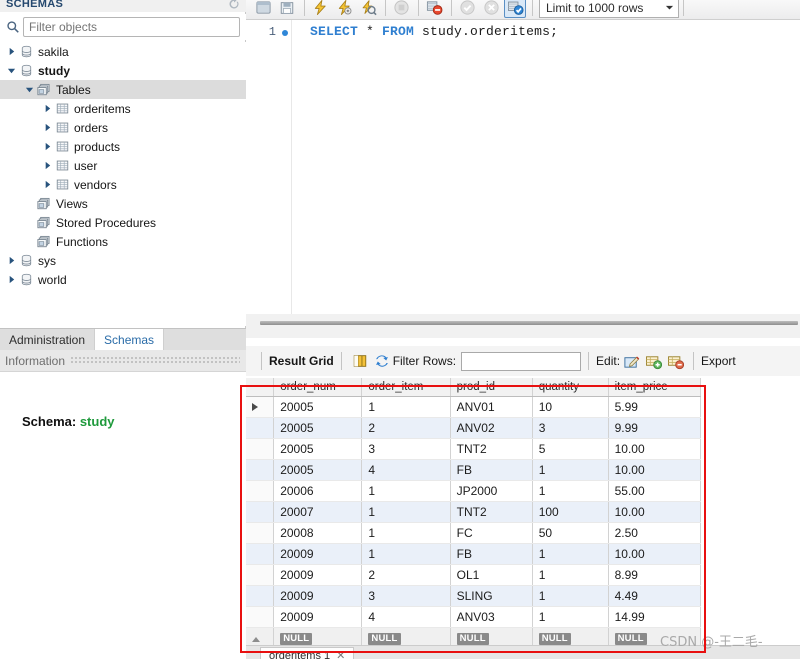 Image resolution: width=800 pixels, height=659 pixels. What do you see at coordinates (570, 428) in the screenshot?
I see `cell-quantity: 3` at bounding box center [570, 428].